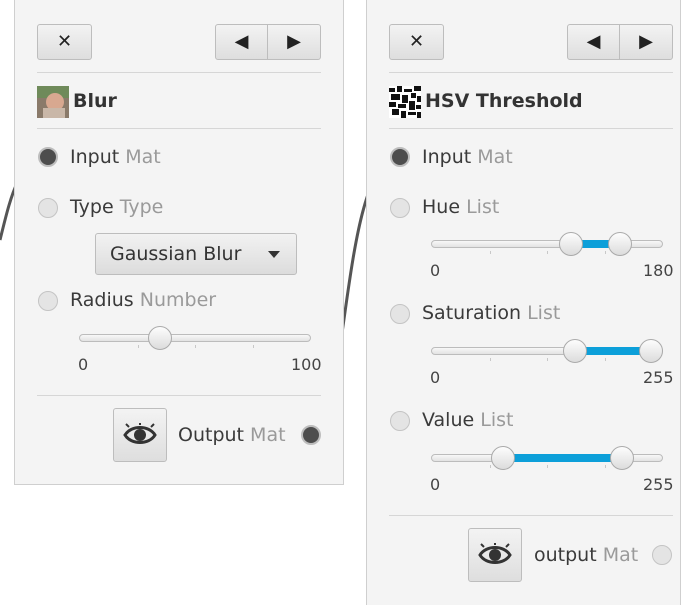 The width and height of the screenshot is (696, 605). What do you see at coordinates (565, 555) in the screenshot?
I see `param-name: output` at bounding box center [565, 555].